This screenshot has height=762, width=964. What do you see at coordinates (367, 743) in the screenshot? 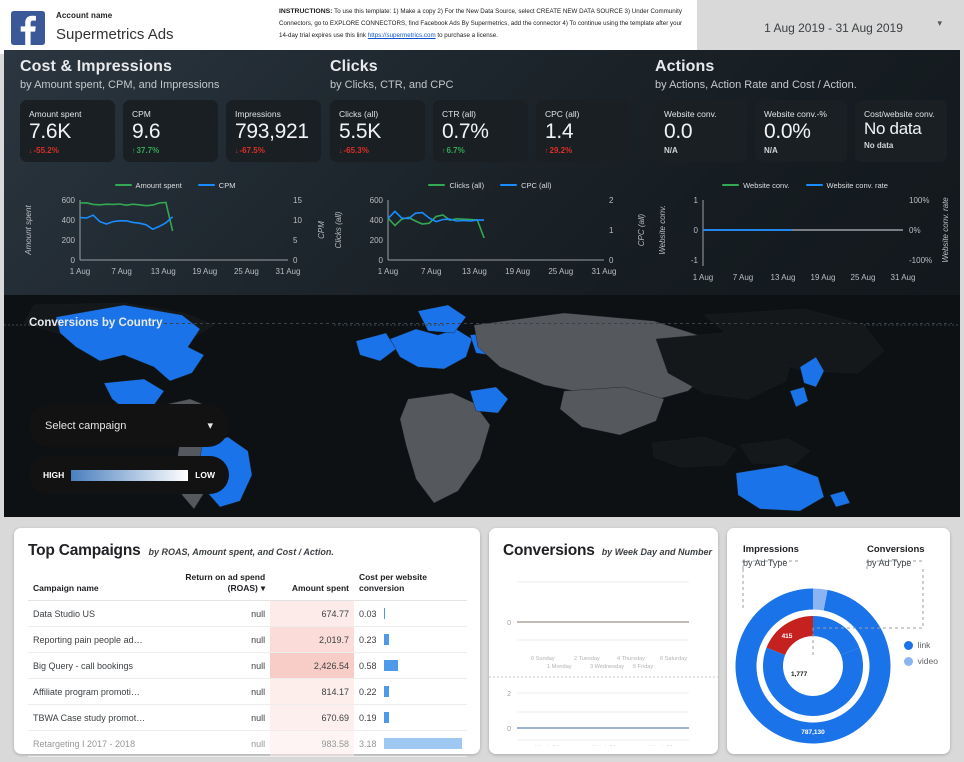
I see `bar-value: 3.18` at bounding box center [367, 743].